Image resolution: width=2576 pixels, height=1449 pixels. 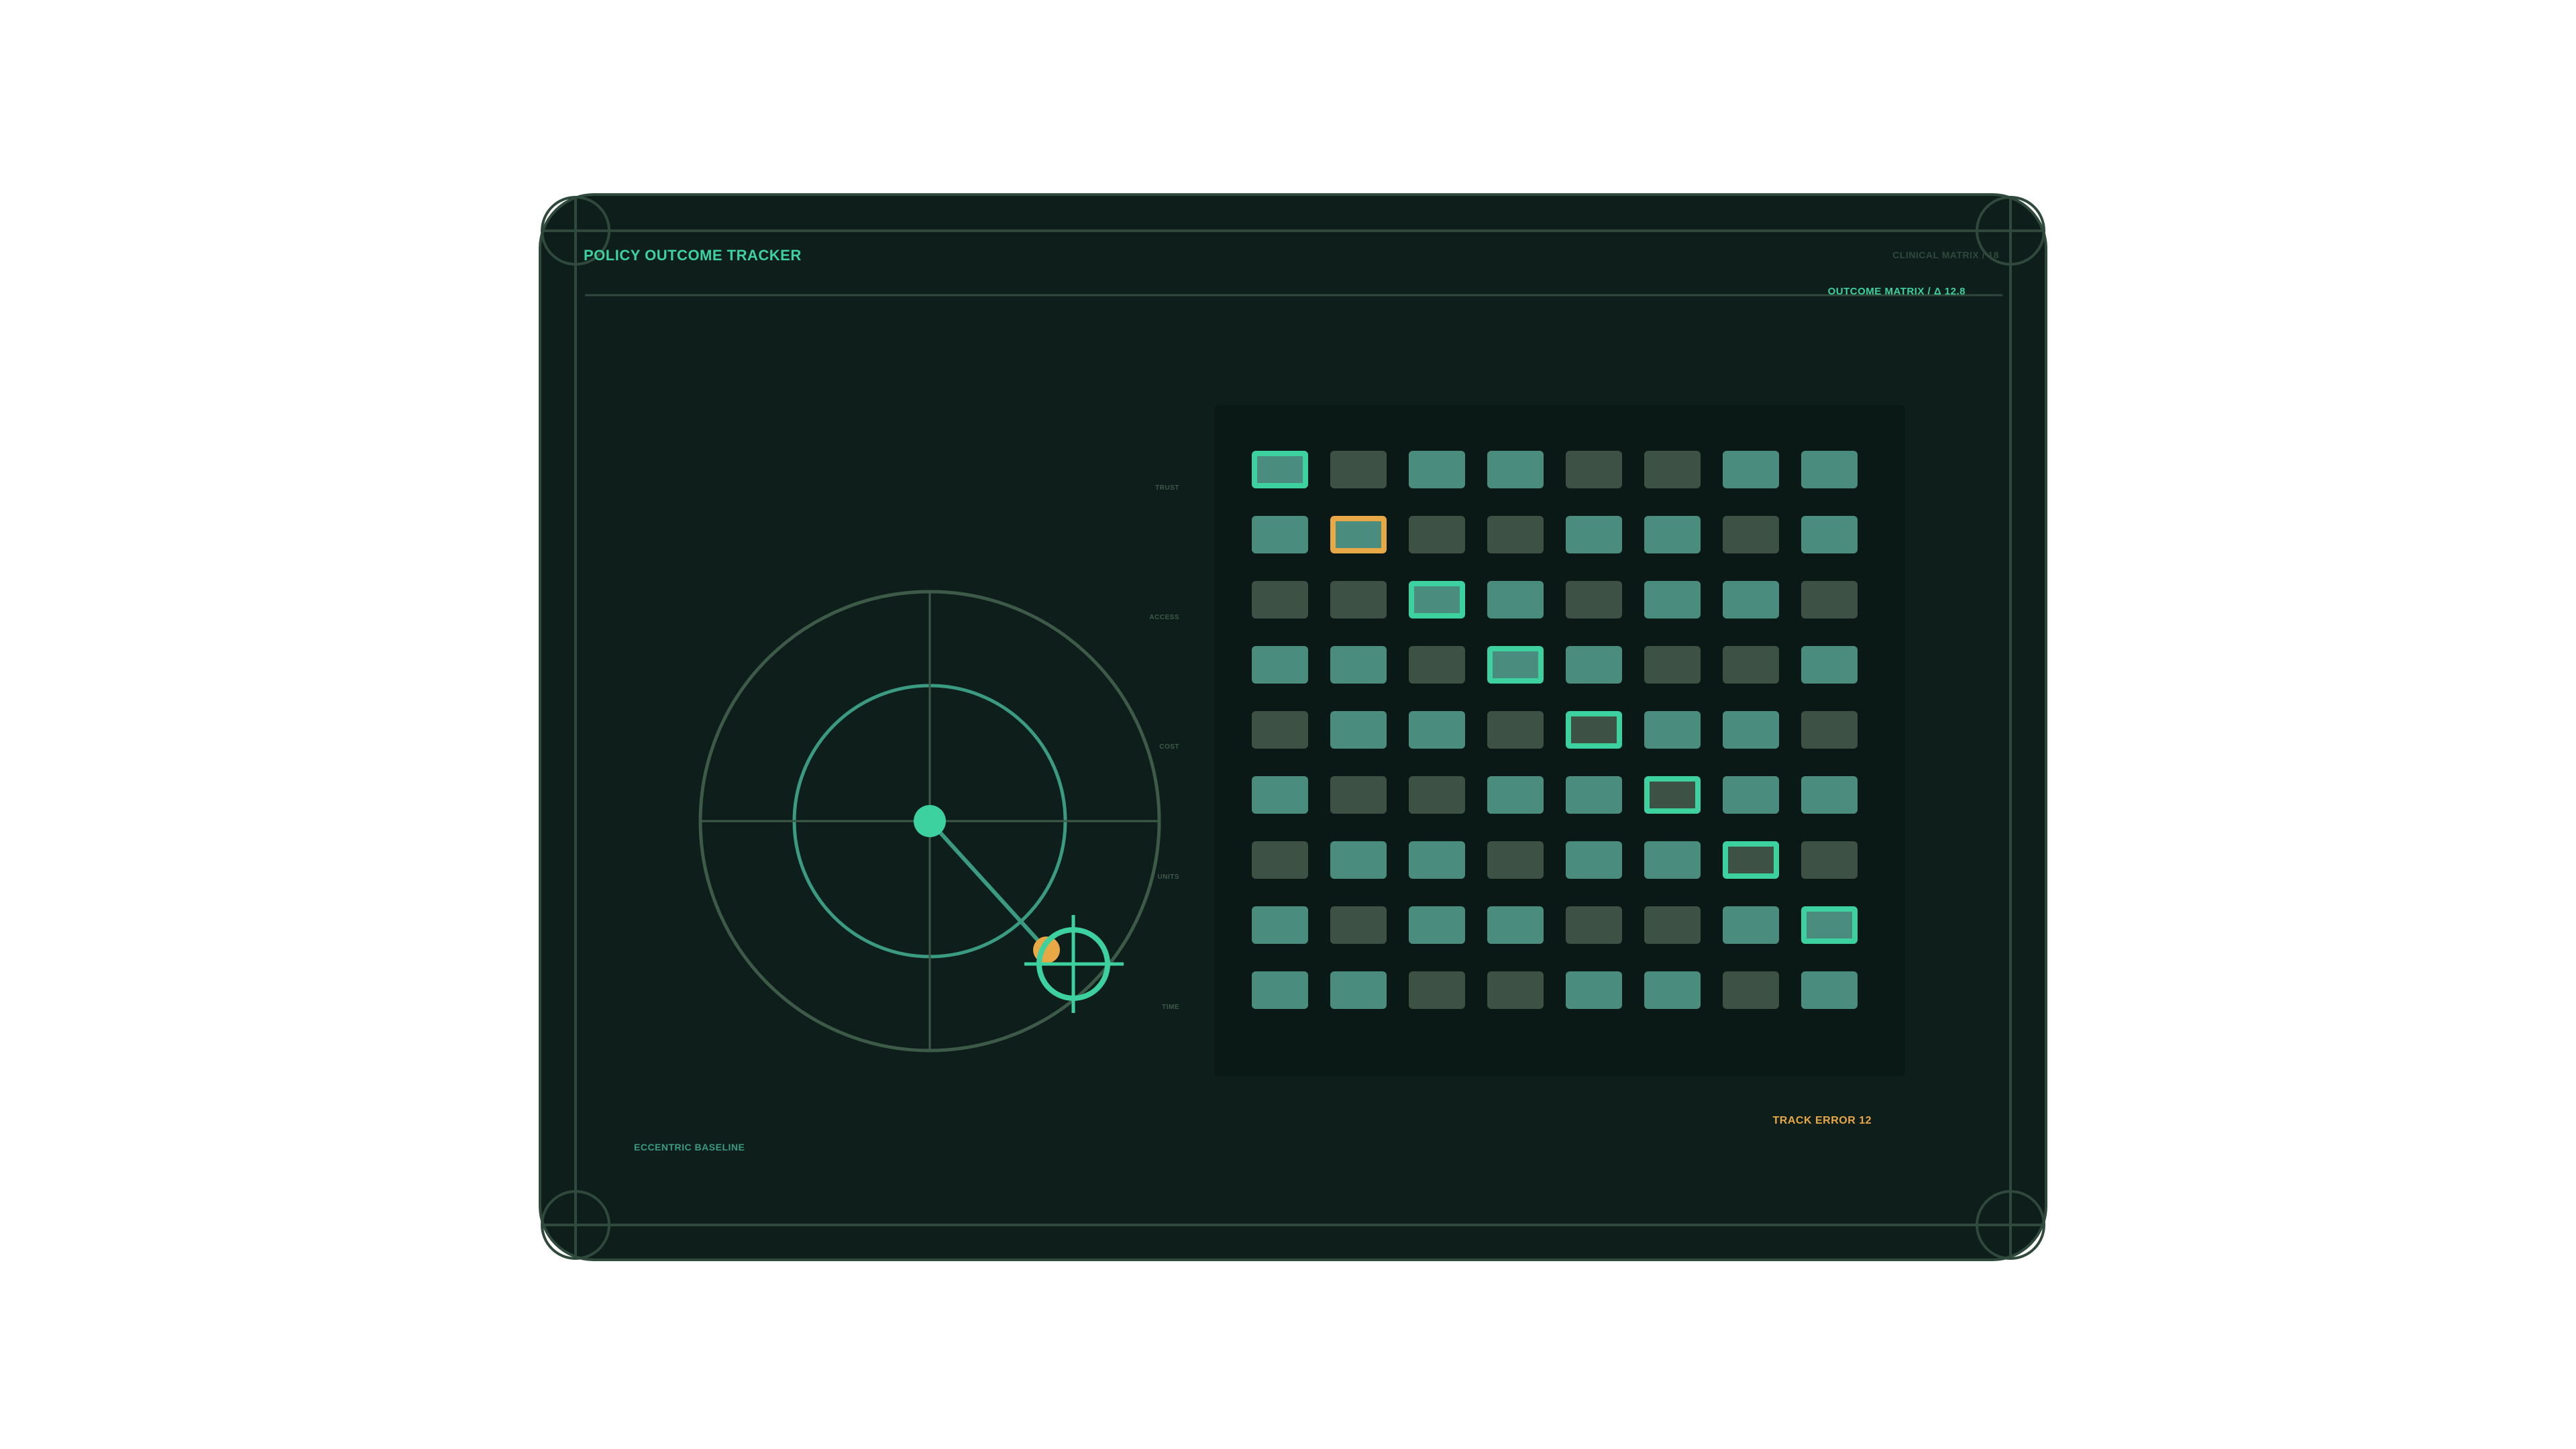 What do you see at coordinates (1167, 488) in the screenshot?
I see `axis-label-trust: TRUST` at bounding box center [1167, 488].